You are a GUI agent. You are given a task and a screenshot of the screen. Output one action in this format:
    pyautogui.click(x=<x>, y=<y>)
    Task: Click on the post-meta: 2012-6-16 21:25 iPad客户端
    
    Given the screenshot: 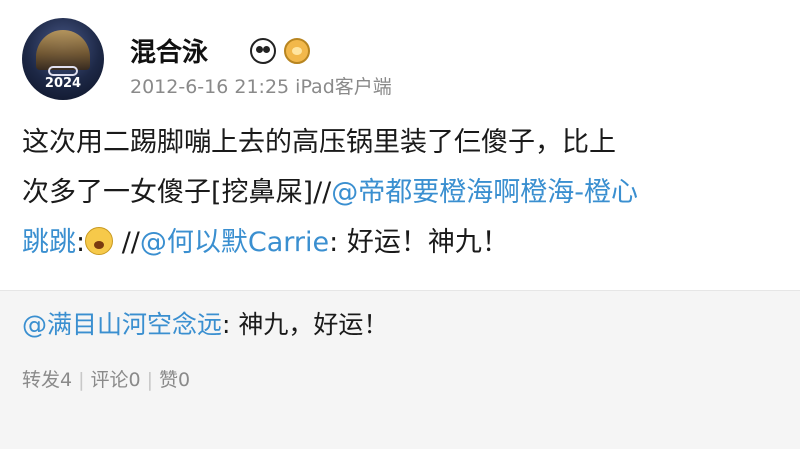 What is the action you would take?
    pyautogui.click(x=261, y=85)
    